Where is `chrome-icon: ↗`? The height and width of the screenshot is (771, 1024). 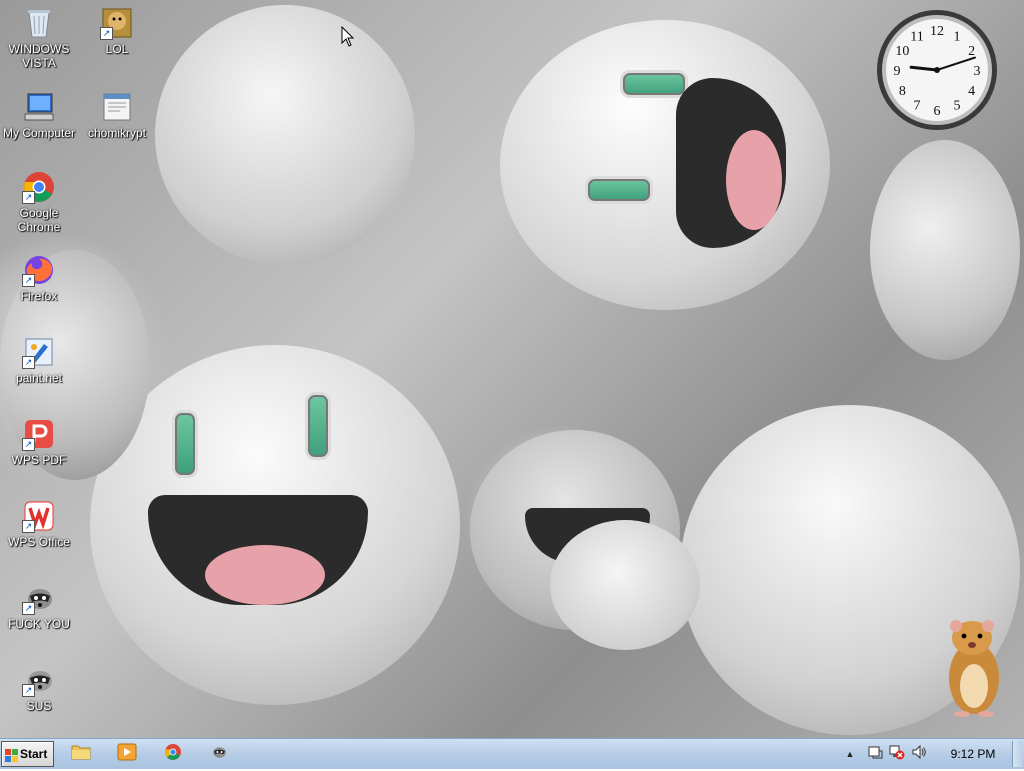 chrome-icon: ↗ is located at coordinates (39, 187).